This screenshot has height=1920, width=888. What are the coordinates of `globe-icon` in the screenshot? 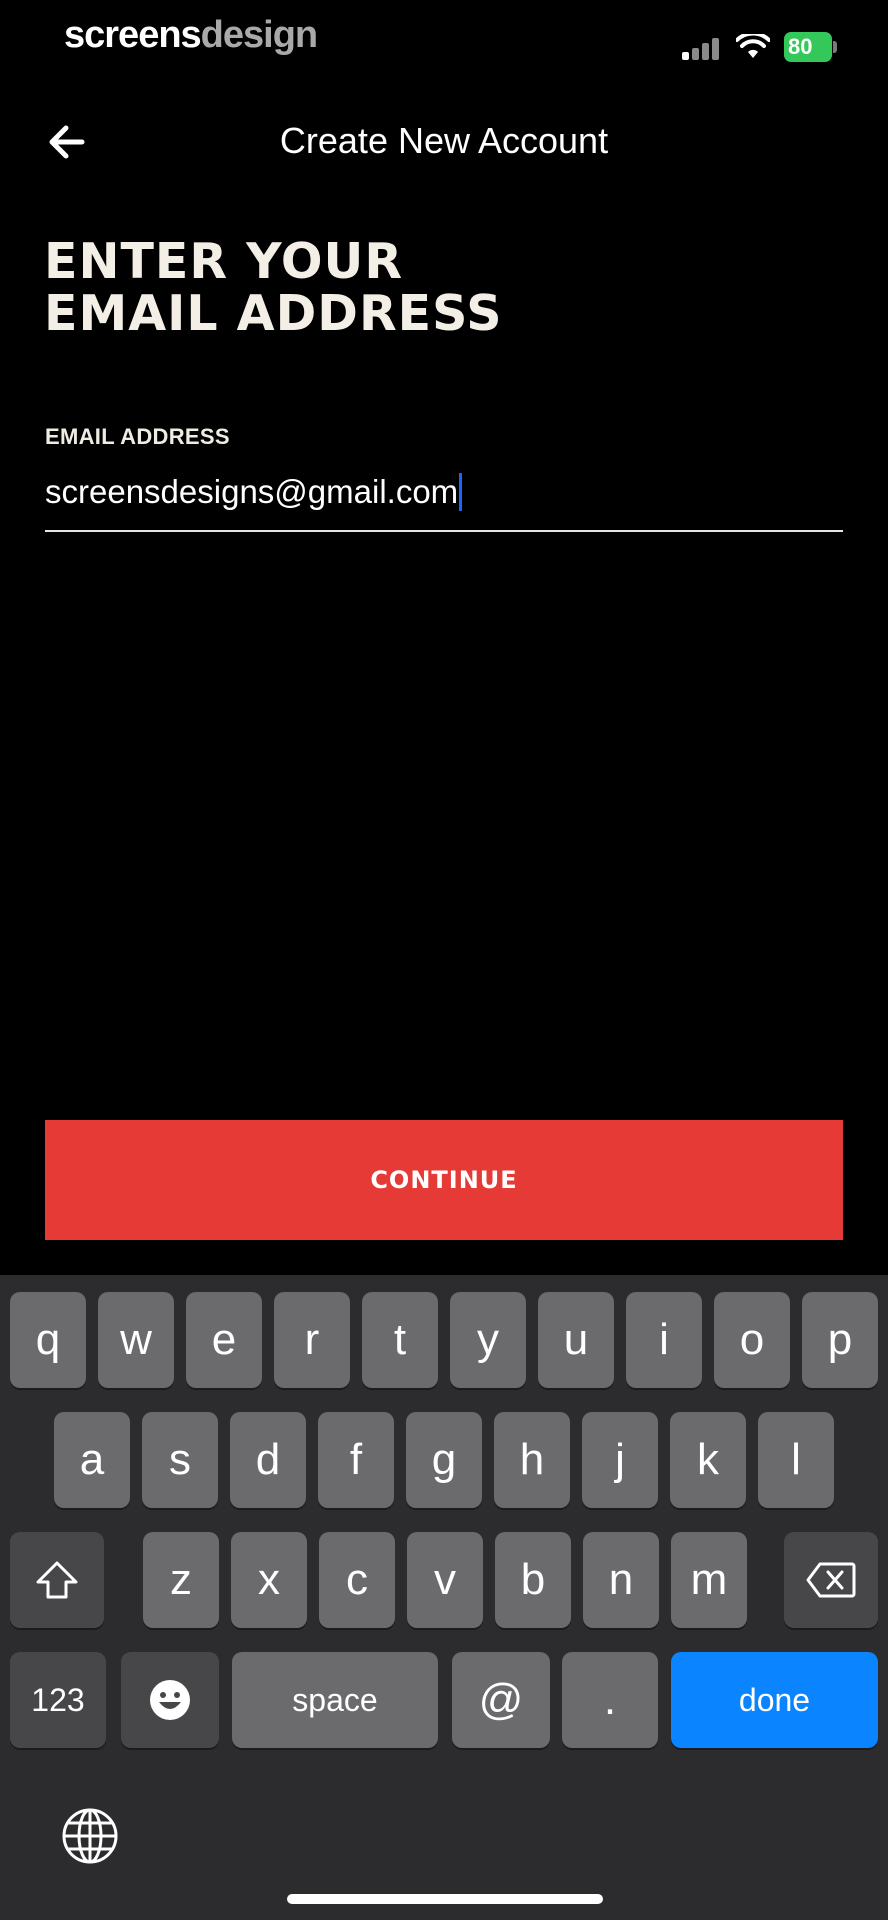 It's located at (90, 1836).